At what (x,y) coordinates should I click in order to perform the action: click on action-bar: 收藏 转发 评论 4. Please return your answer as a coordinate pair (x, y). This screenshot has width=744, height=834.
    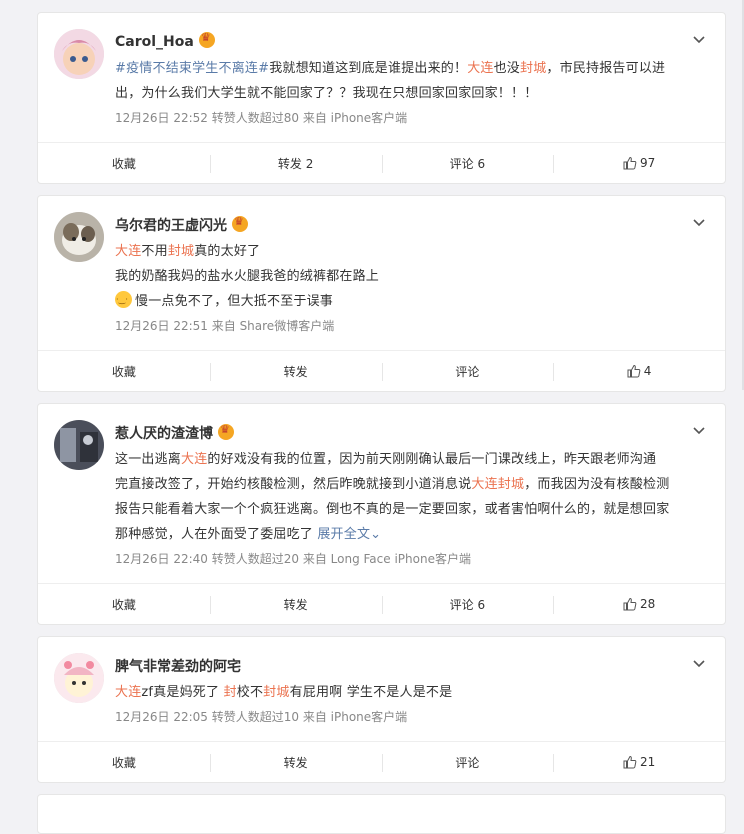
    Looking at the image, I should click on (381, 370).